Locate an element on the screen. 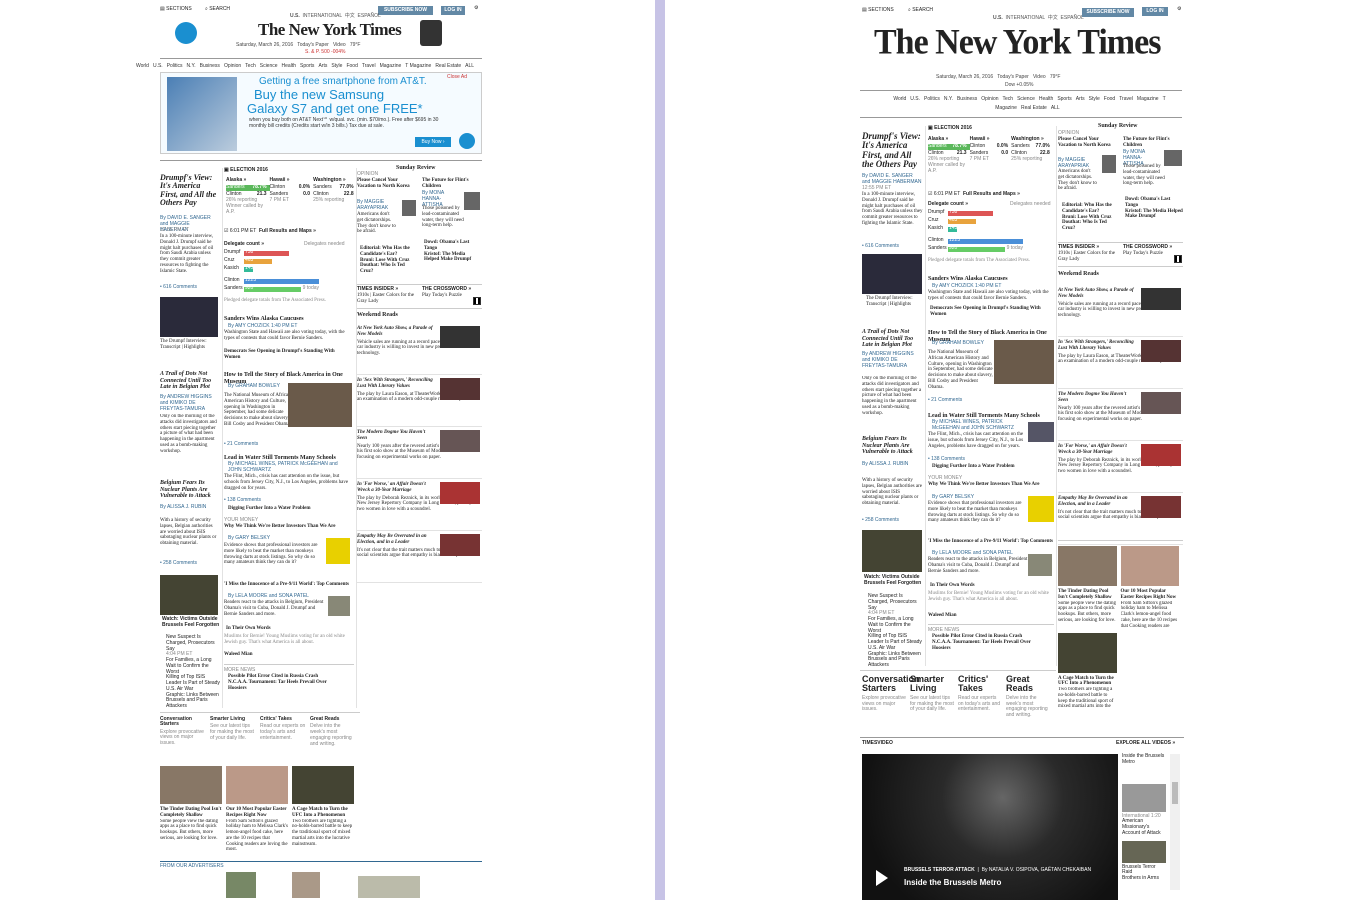 The width and height of the screenshot is (1350, 900). starter-title: Critics' Takes is located at coordinates (283, 719).